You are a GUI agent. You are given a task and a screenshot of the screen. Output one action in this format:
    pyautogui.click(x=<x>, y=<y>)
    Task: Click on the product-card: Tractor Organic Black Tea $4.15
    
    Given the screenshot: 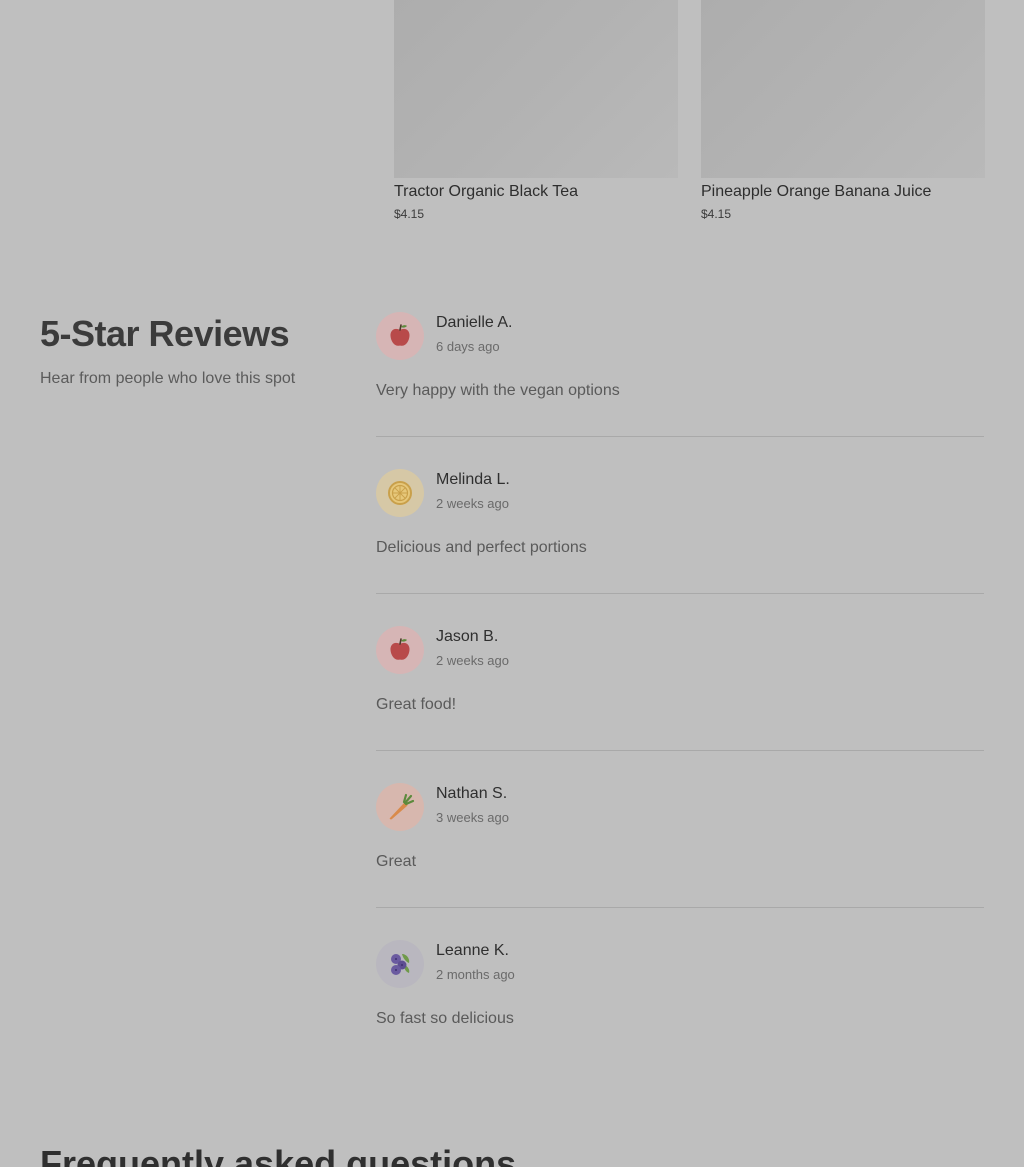 What is the action you would take?
    pyautogui.click(x=536, y=112)
    